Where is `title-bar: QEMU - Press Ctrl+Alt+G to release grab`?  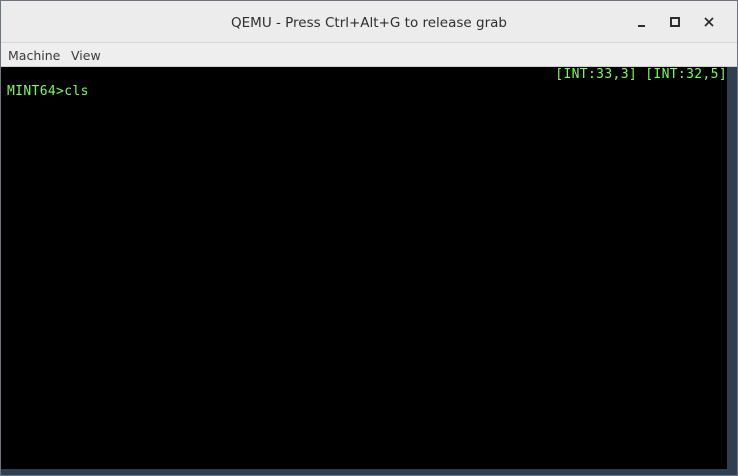
title-bar: QEMU - Press Ctrl+Alt+G to release grab is located at coordinates (369, 22).